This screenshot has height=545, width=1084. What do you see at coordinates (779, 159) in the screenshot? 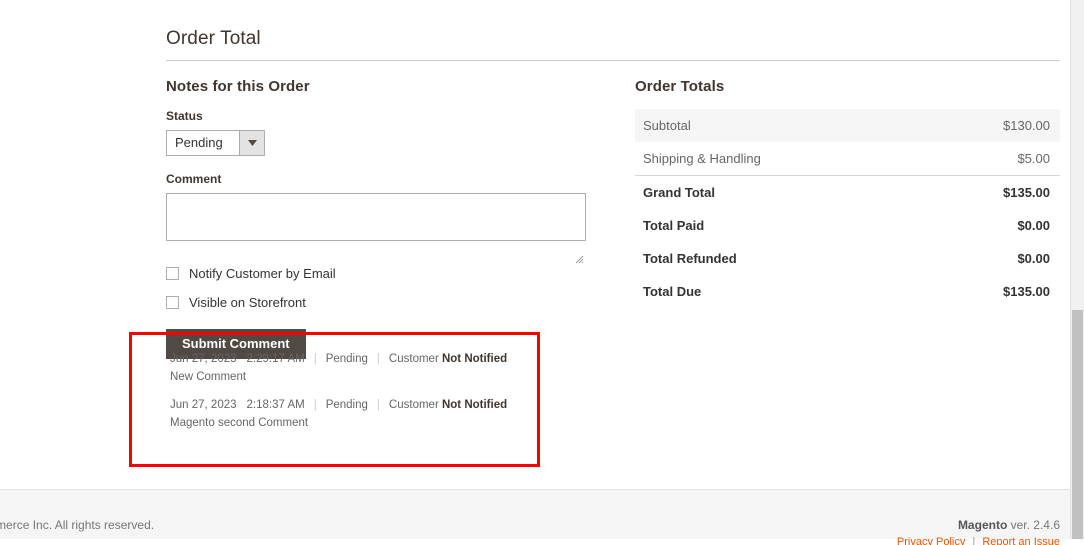
I see `totals-row-label: Shipping & Handling` at bounding box center [779, 159].